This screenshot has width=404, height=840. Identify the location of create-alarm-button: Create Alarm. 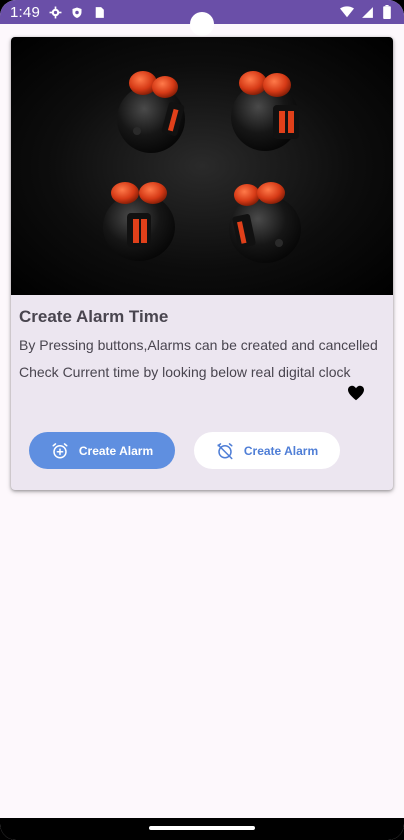
(102, 450).